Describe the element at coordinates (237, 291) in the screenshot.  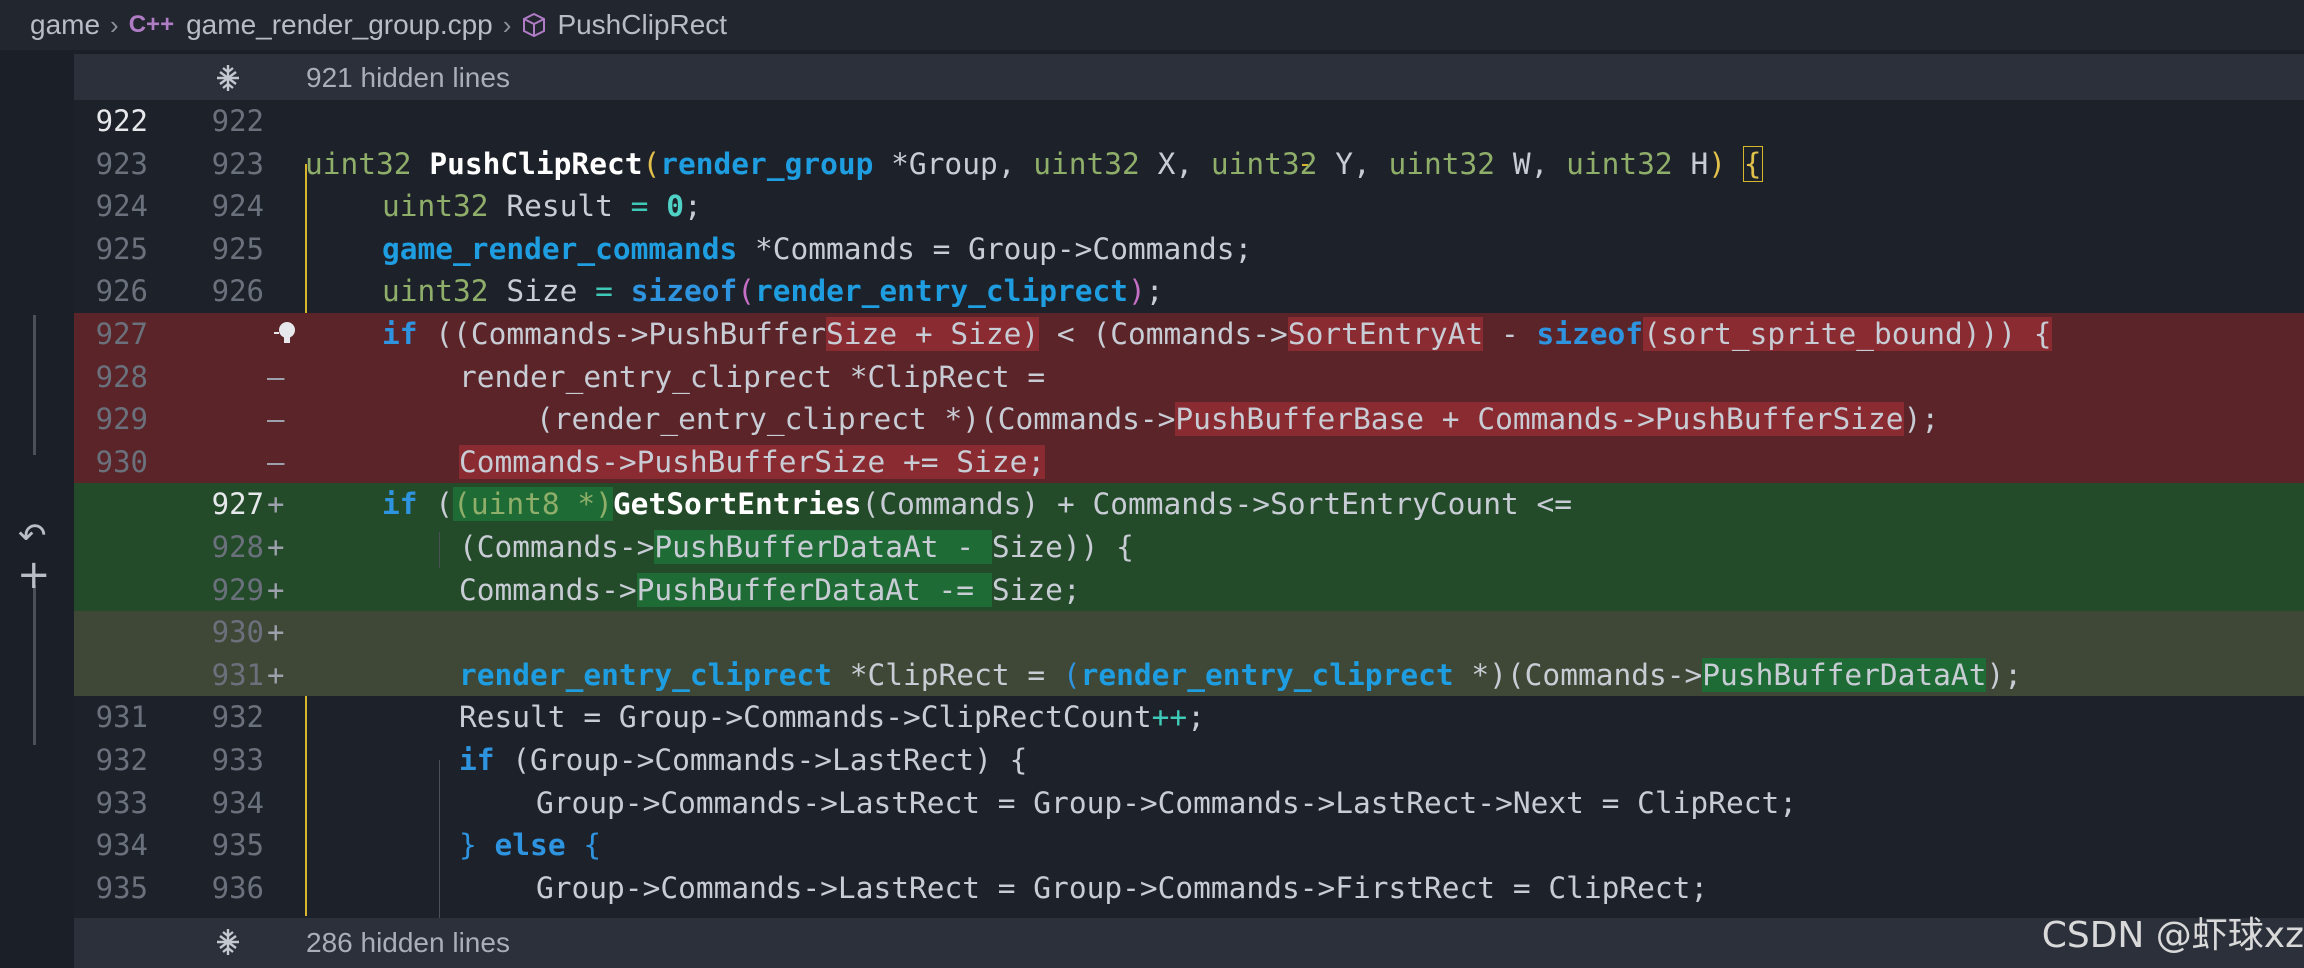
I see `line-number-new: 926` at that location.